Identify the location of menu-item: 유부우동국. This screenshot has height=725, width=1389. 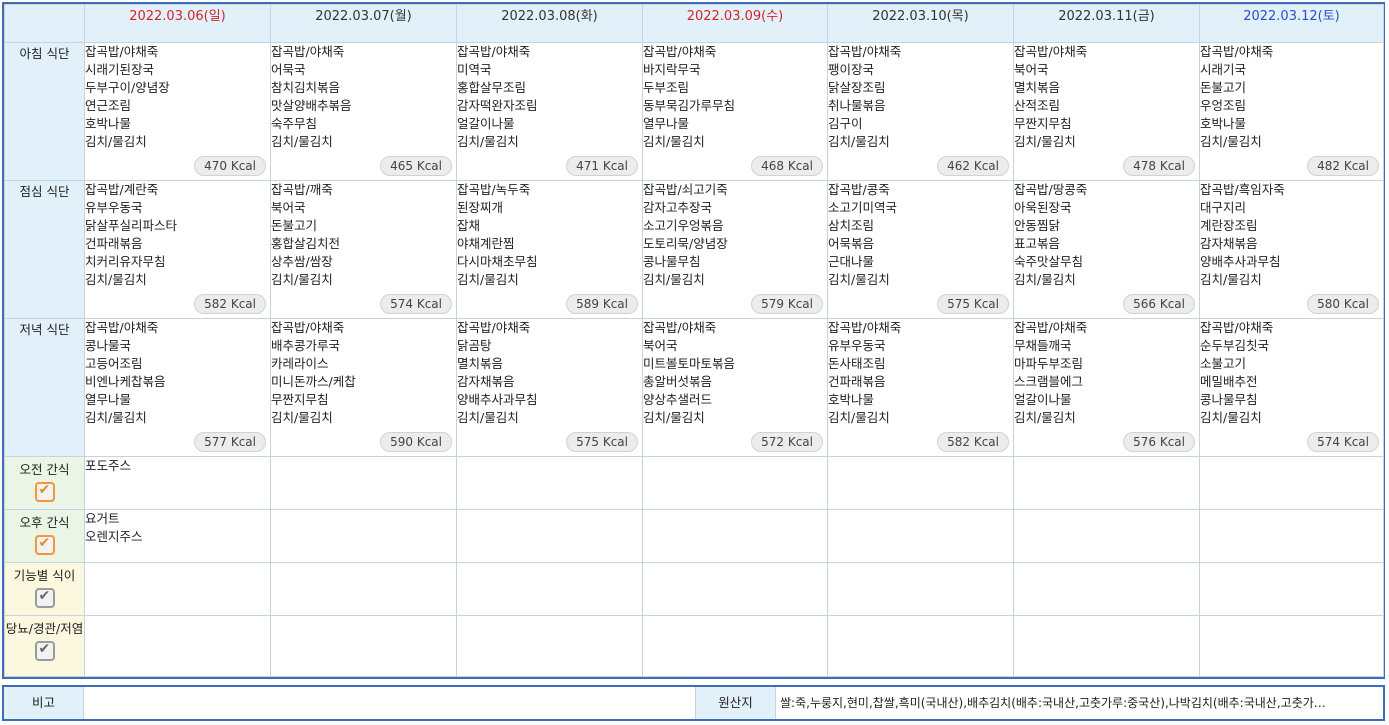
(857, 345).